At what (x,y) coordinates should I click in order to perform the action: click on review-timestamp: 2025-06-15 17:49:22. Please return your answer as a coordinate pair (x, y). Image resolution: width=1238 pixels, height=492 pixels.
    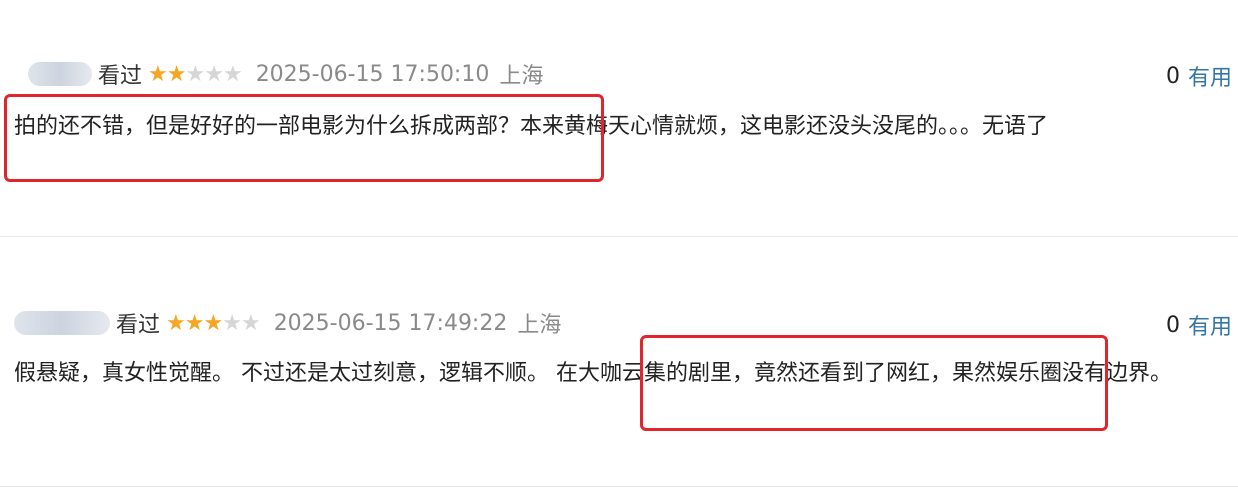
    Looking at the image, I should click on (390, 323).